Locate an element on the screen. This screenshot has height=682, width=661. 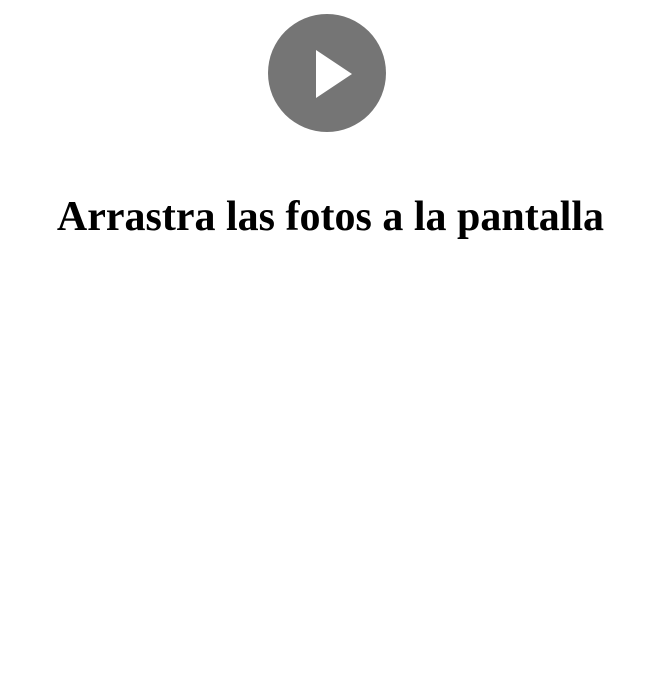
page-title: Arrastra las fotos a la pantalla is located at coordinates (330, 217).